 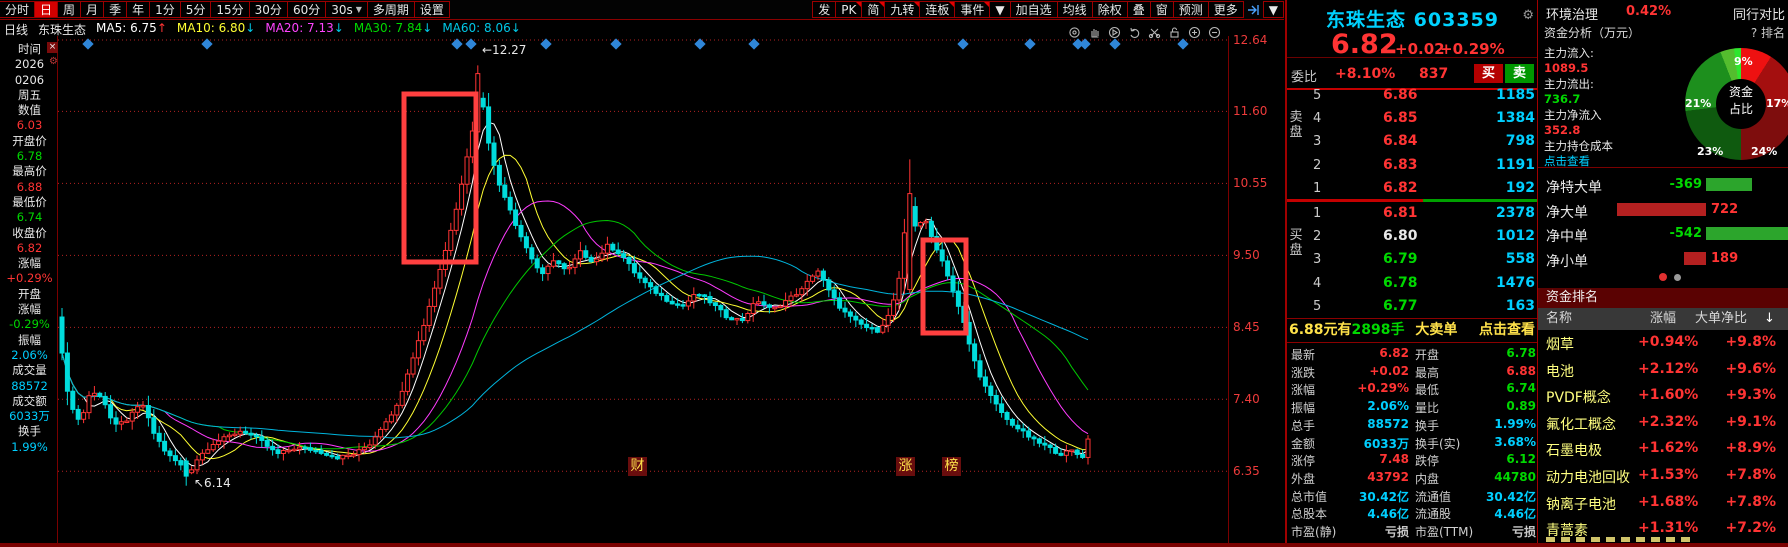 I want to click on rank-stock-name: 氟化工概念, so click(x=1581, y=424).